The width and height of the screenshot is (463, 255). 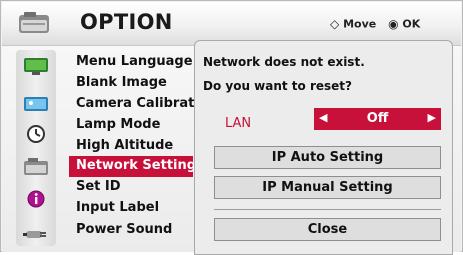 What do you see at coordinates (327, 209) in the screenshot?
I see `dialog-divider` at bounding box center [327, 209].